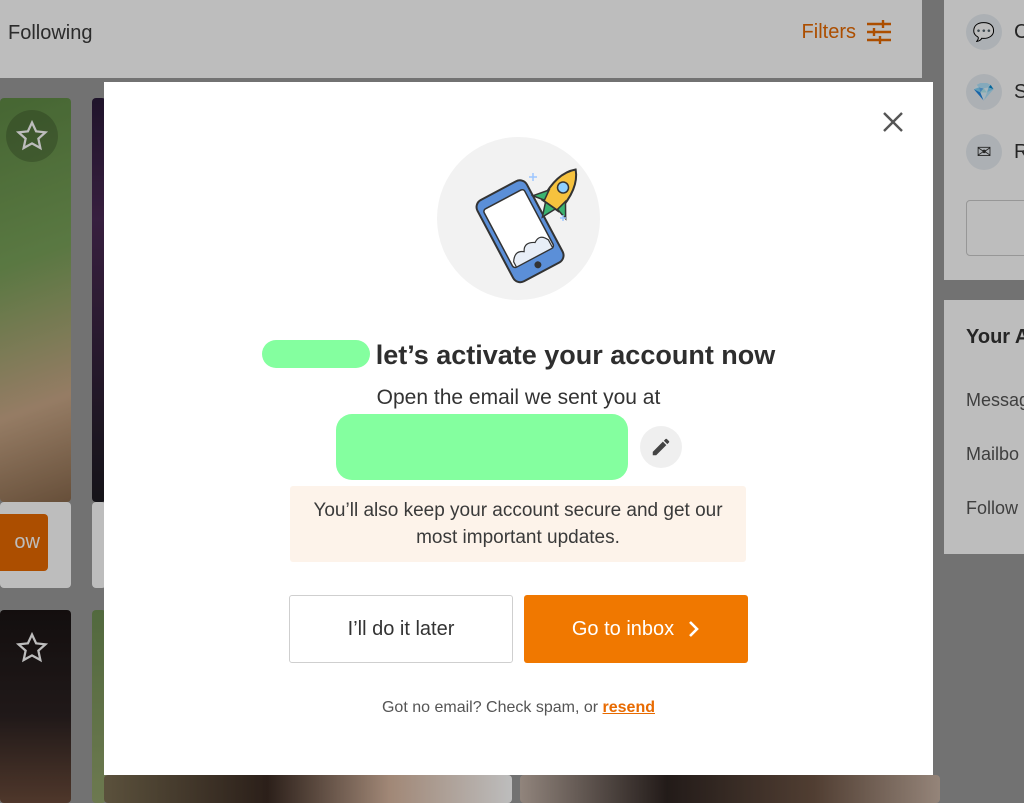 The image size is (1024, 803). I want to click on pencil-icon, so click(661, 447).